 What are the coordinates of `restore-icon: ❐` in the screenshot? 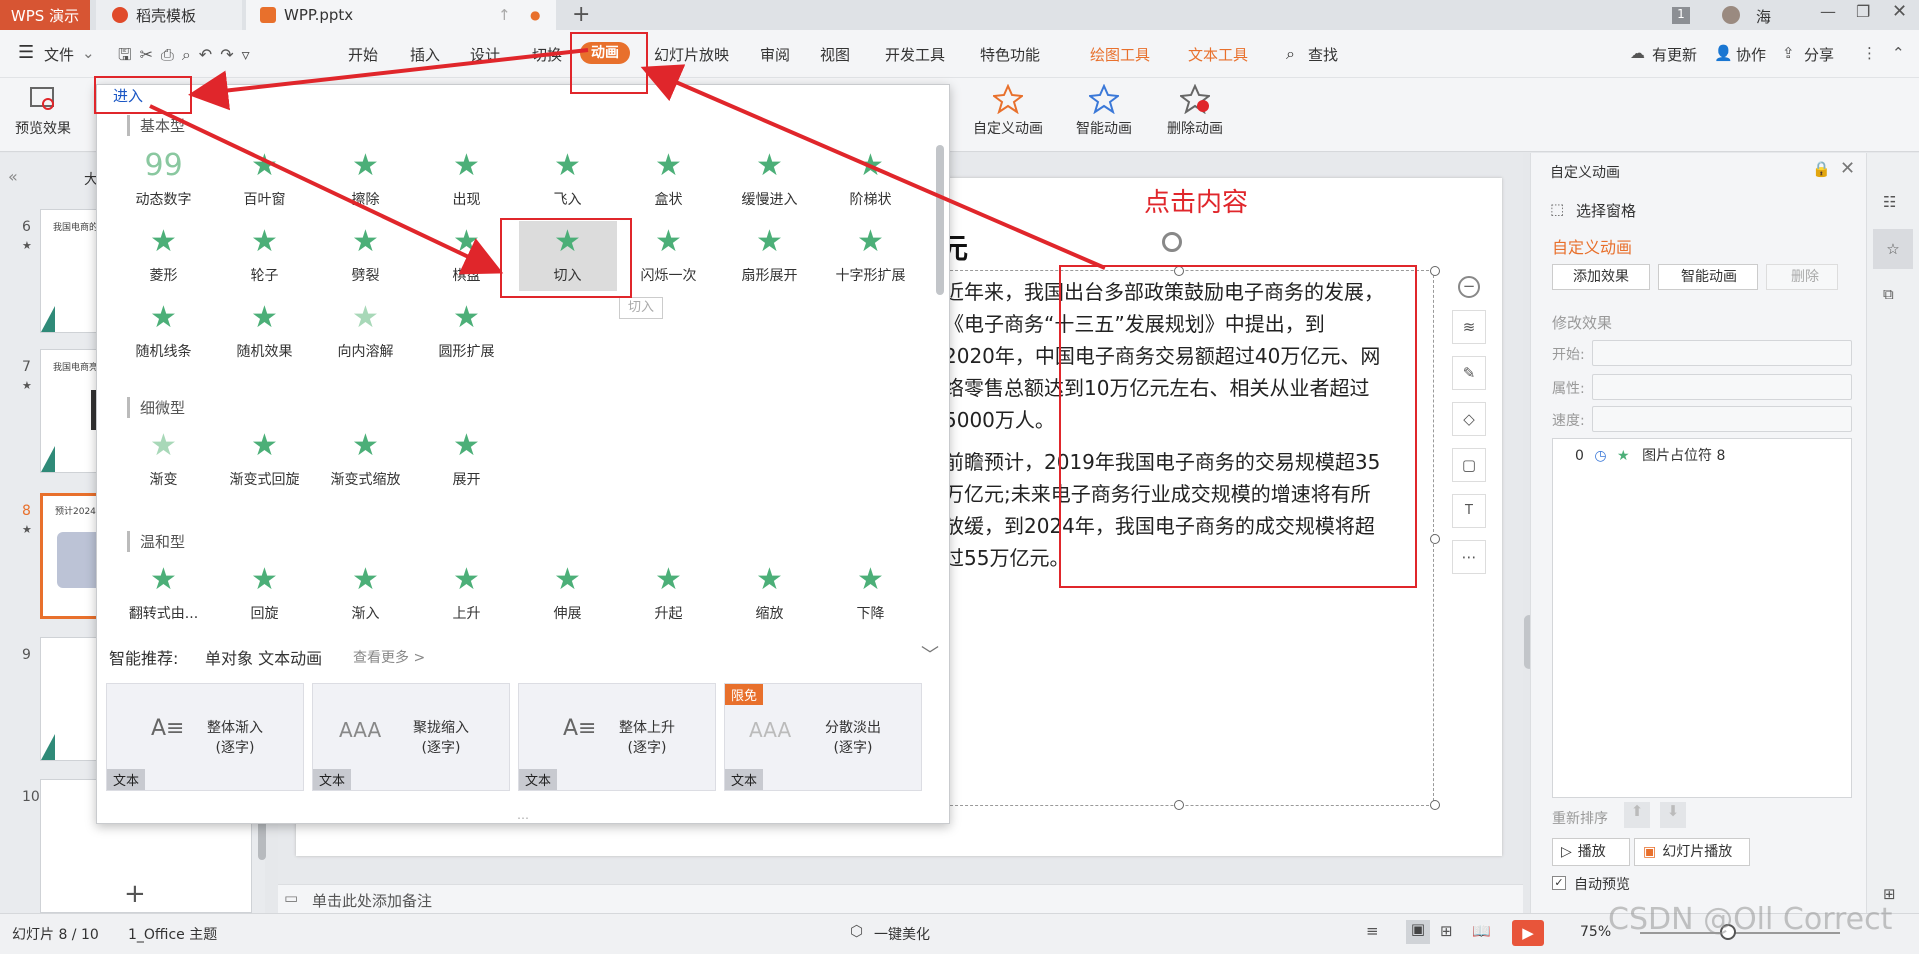 It's located at (1863, 11).